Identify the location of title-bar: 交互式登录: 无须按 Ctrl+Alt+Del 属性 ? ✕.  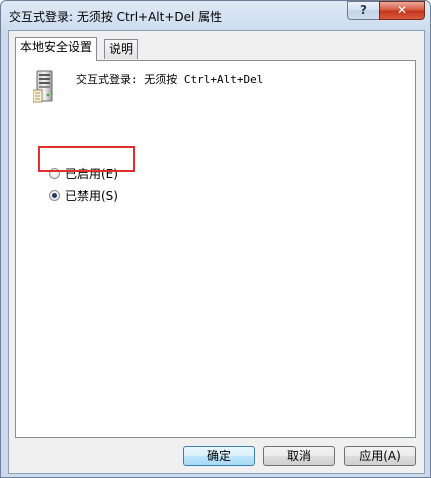
(215, 16).